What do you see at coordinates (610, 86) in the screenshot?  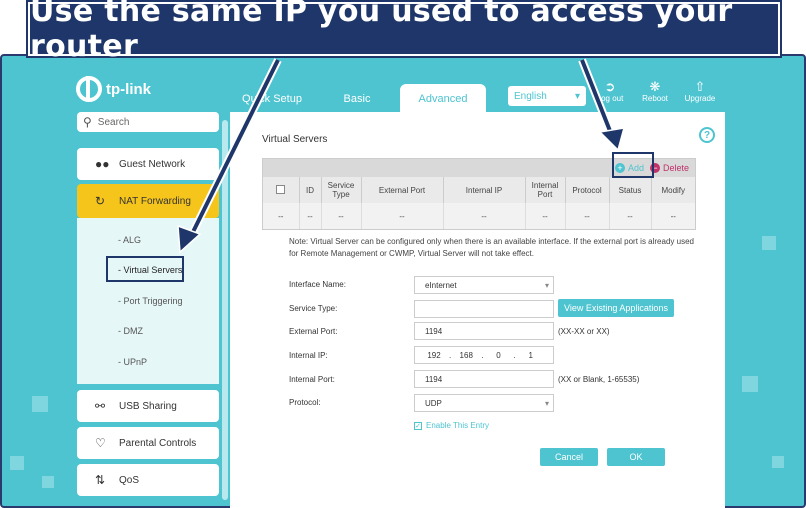 I see `logout-icon: ➲` at bounding box center [610, 86].